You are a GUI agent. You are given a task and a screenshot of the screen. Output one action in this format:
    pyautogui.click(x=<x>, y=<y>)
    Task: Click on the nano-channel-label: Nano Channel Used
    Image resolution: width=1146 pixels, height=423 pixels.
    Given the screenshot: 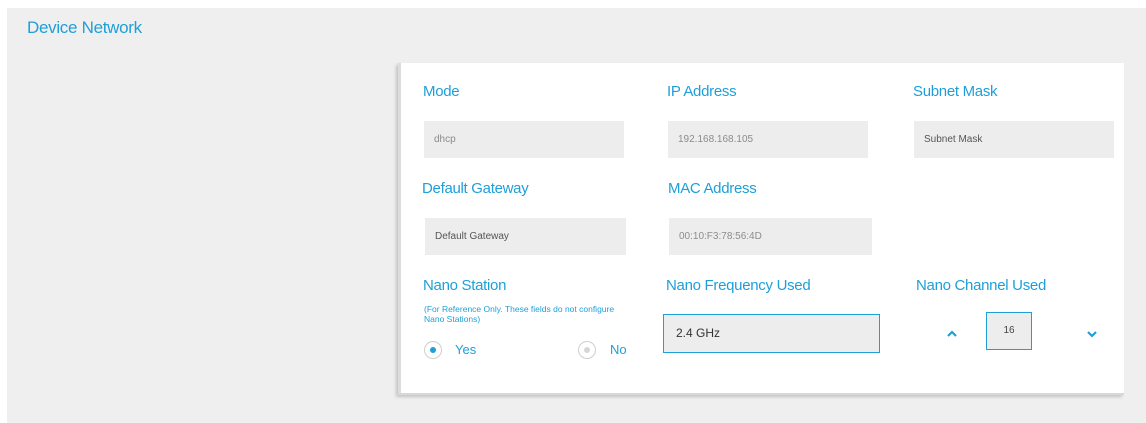 What is the action you would take?
    pyautogui.click(x=981, y=285)
    